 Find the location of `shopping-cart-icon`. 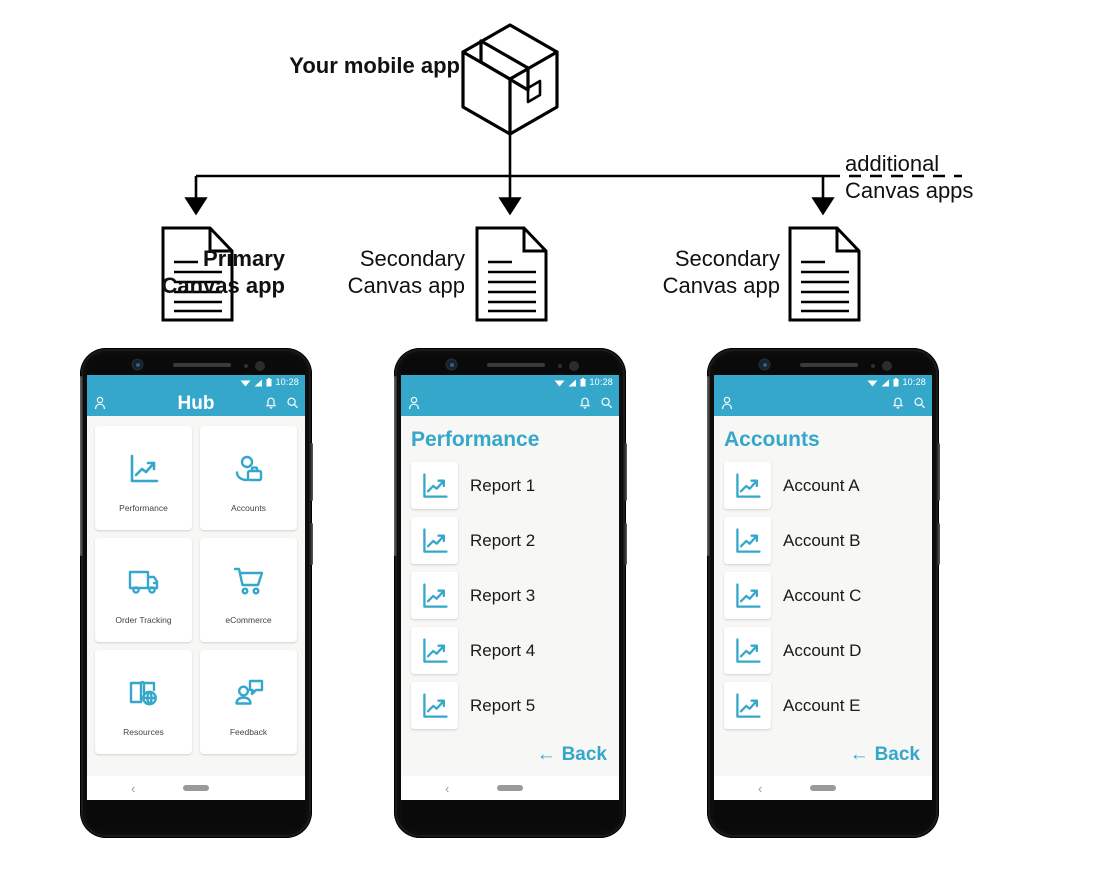

shopping-cart-icon is located at coordinates (249, 581).